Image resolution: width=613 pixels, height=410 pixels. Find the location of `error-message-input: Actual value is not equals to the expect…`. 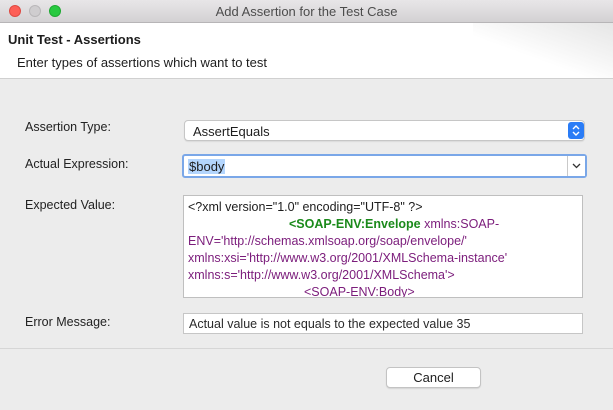

error-message-input: Actual value is not equals to the expect… is located at coordinates (383, 323).